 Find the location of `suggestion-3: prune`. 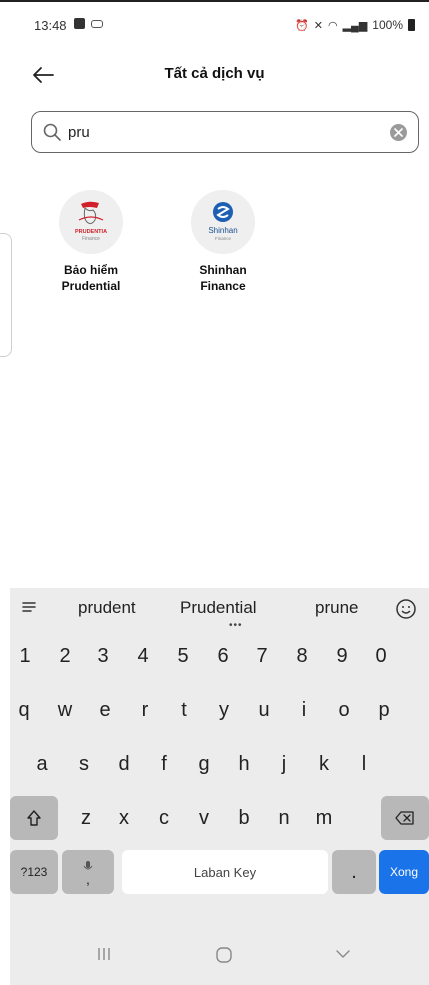

suggestion-3: prune is located at coordinates (336, 608).